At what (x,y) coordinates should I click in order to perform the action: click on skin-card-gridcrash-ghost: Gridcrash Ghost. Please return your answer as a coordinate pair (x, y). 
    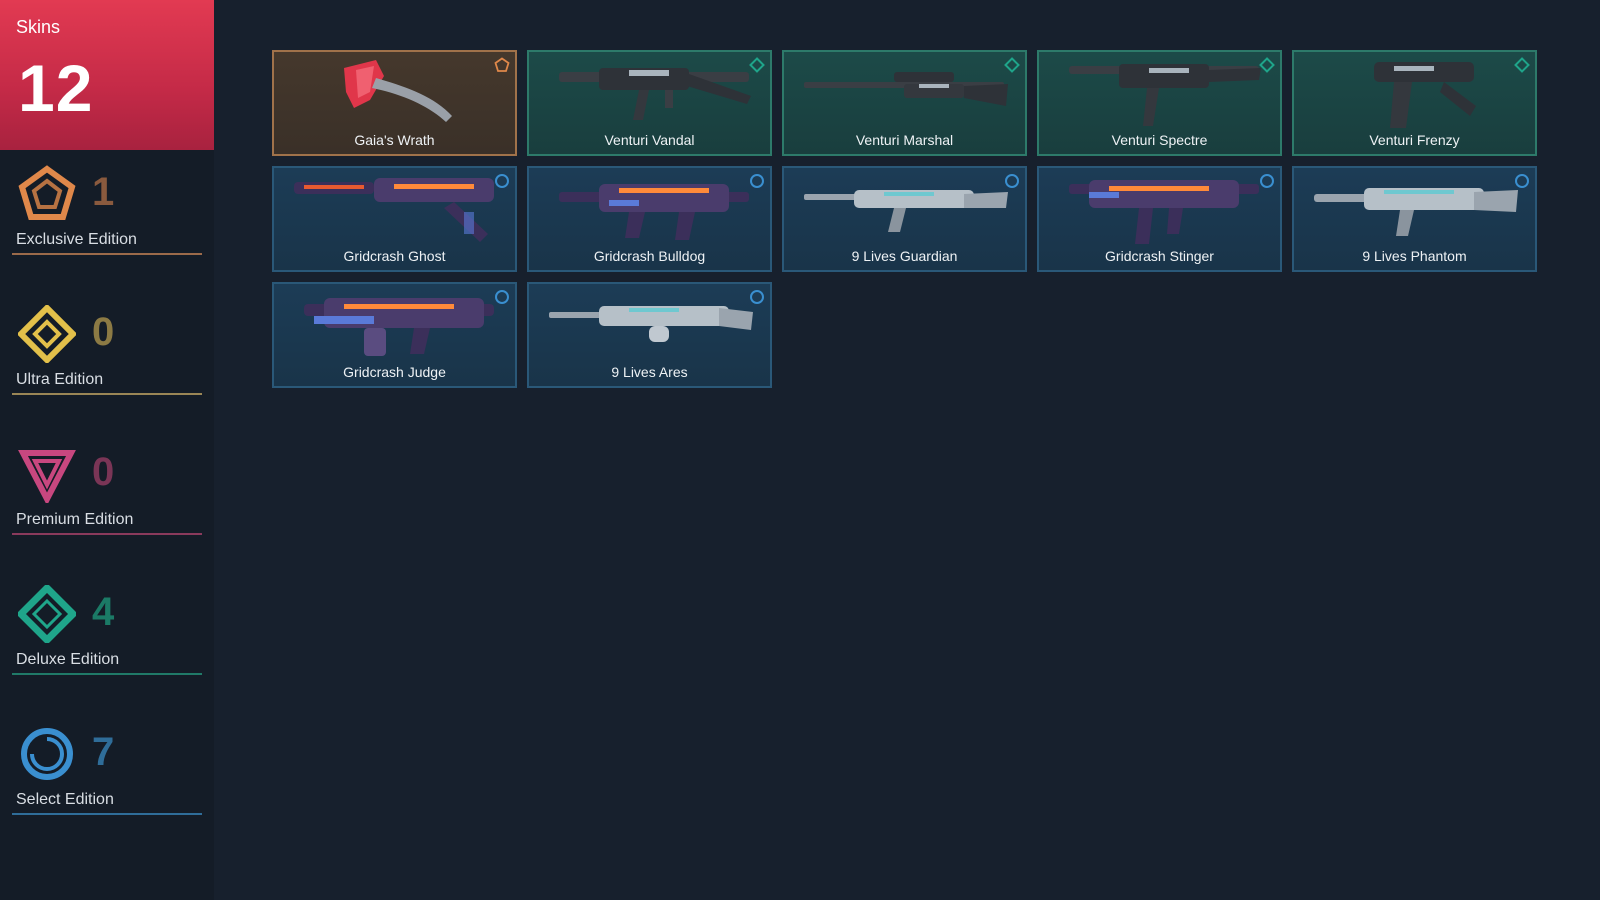
    Looking at the image, I should click on (394, 219).